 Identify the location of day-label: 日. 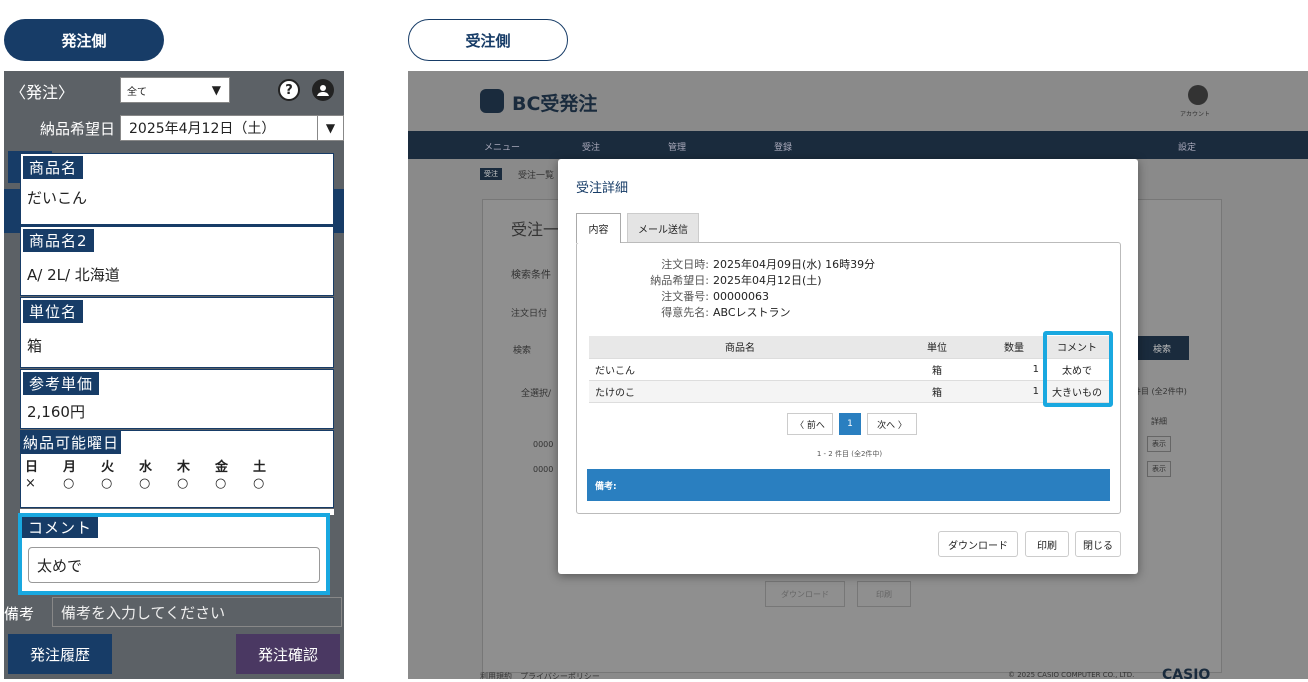
(32, 467).